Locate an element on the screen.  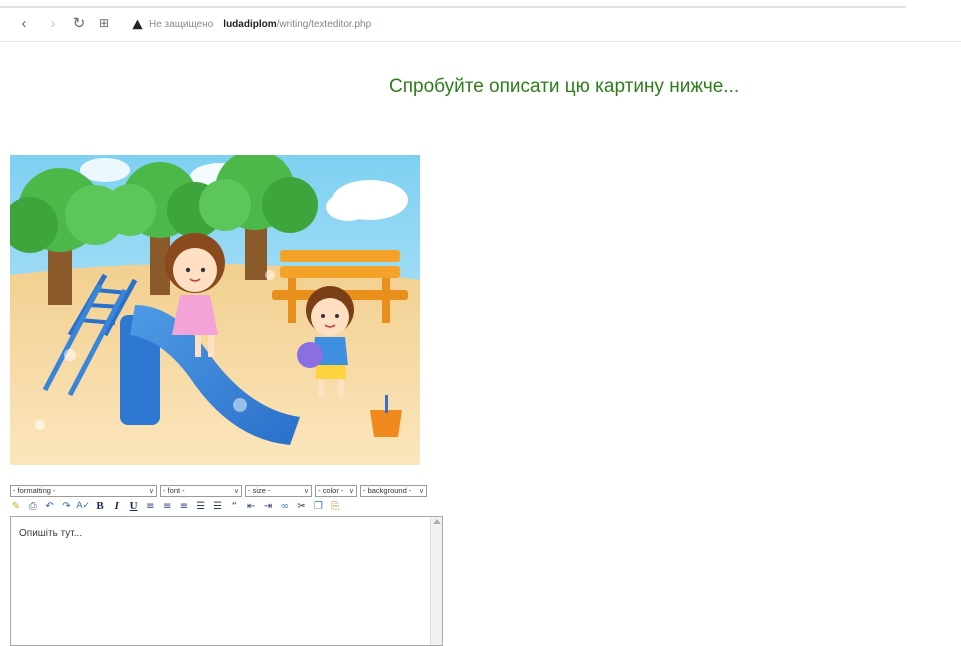
italic-icon: I is located at coordinates (117, 507).